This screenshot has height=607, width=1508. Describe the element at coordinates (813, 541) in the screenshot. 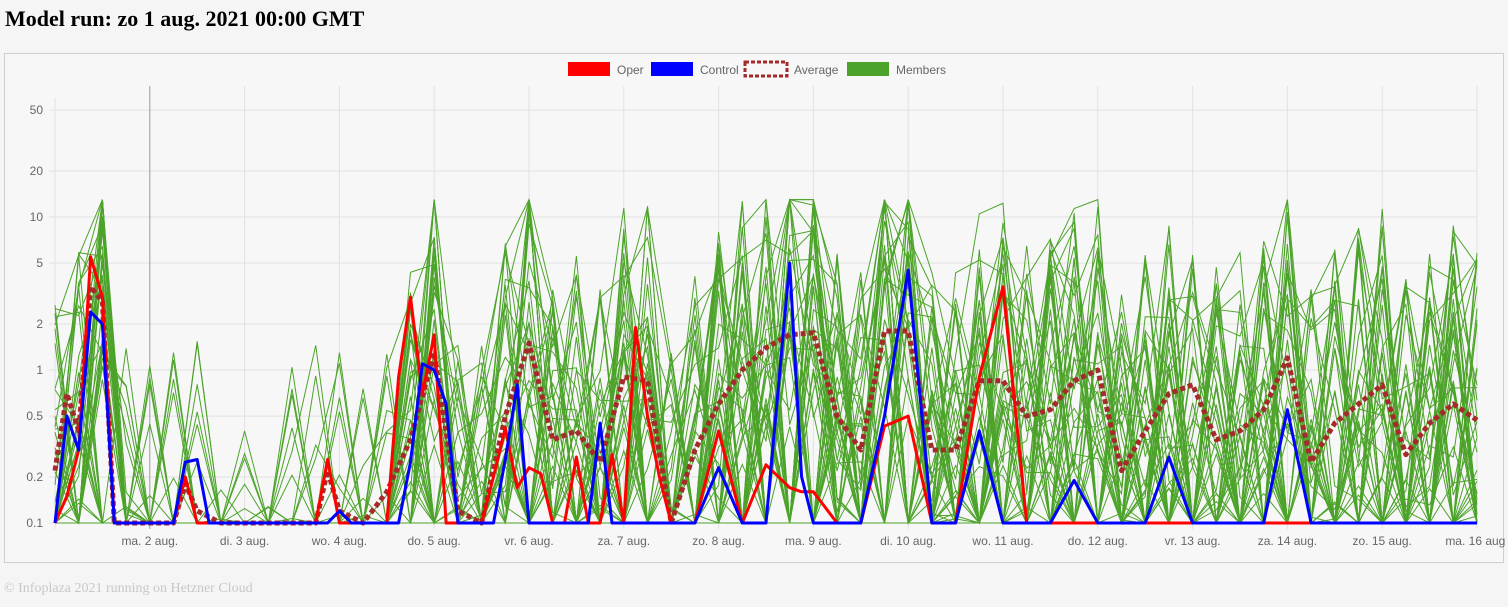

I see `x-tick-label: ma. 9 aug.` at that location.